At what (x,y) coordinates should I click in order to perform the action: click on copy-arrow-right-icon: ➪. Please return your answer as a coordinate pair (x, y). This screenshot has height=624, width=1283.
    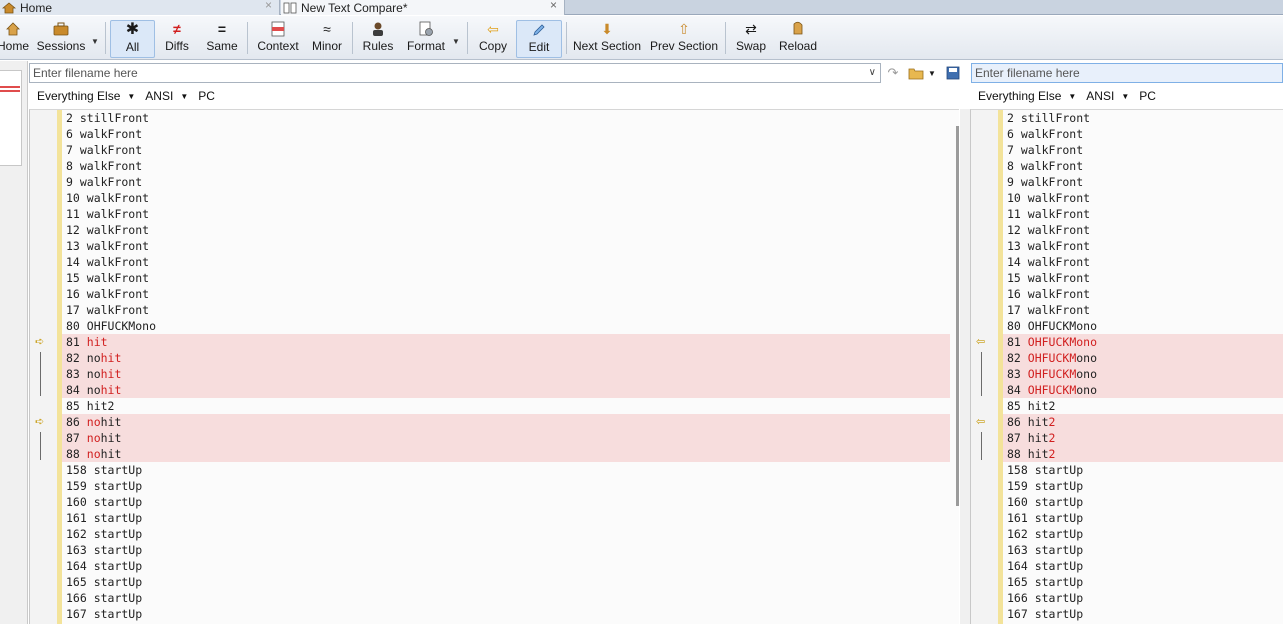
    Looking at the image, I should click on (39, 422).